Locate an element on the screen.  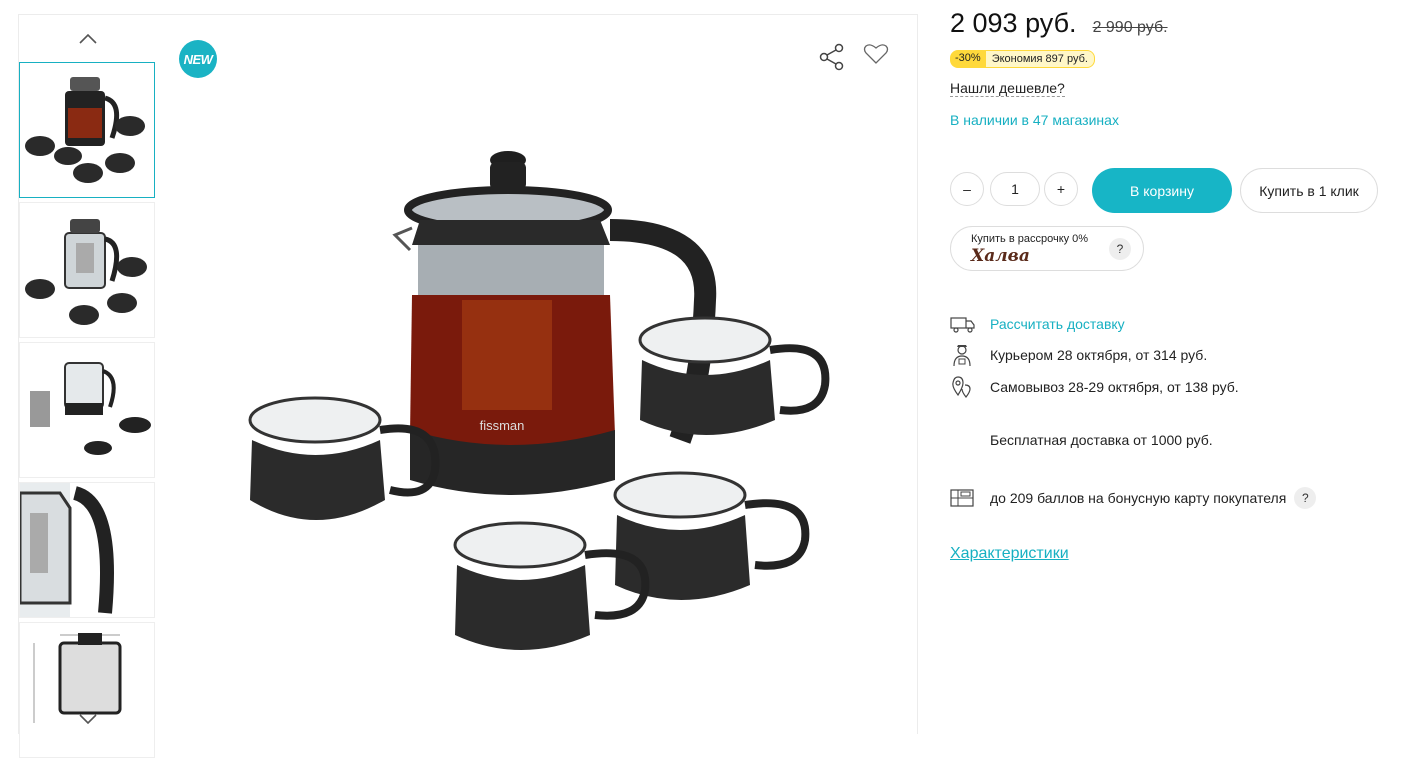
favorite-button is located at coordinates (876, 56).